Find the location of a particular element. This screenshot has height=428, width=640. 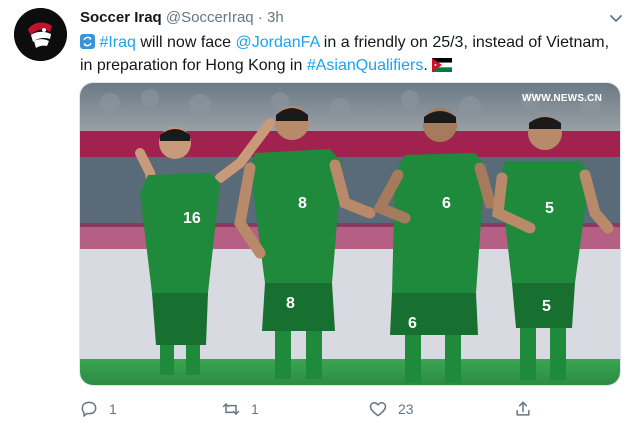

retweet-button: 1 is located at coordinates (240, 409).